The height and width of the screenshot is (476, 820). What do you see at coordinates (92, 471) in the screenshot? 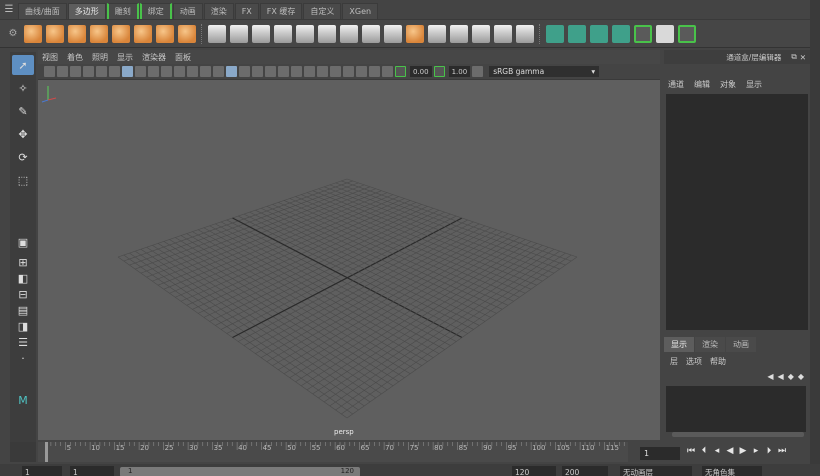
I see `playback-start-field: 1` at bounding box center [92, 471].